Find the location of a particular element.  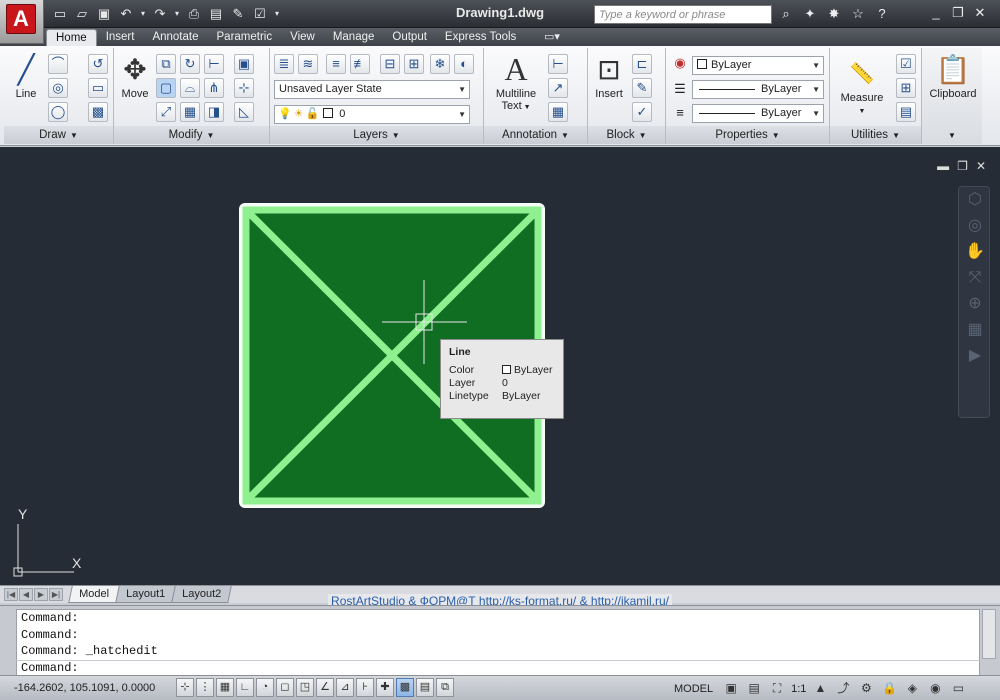

array-icon: ▦ is located at coordinates (190, 112).